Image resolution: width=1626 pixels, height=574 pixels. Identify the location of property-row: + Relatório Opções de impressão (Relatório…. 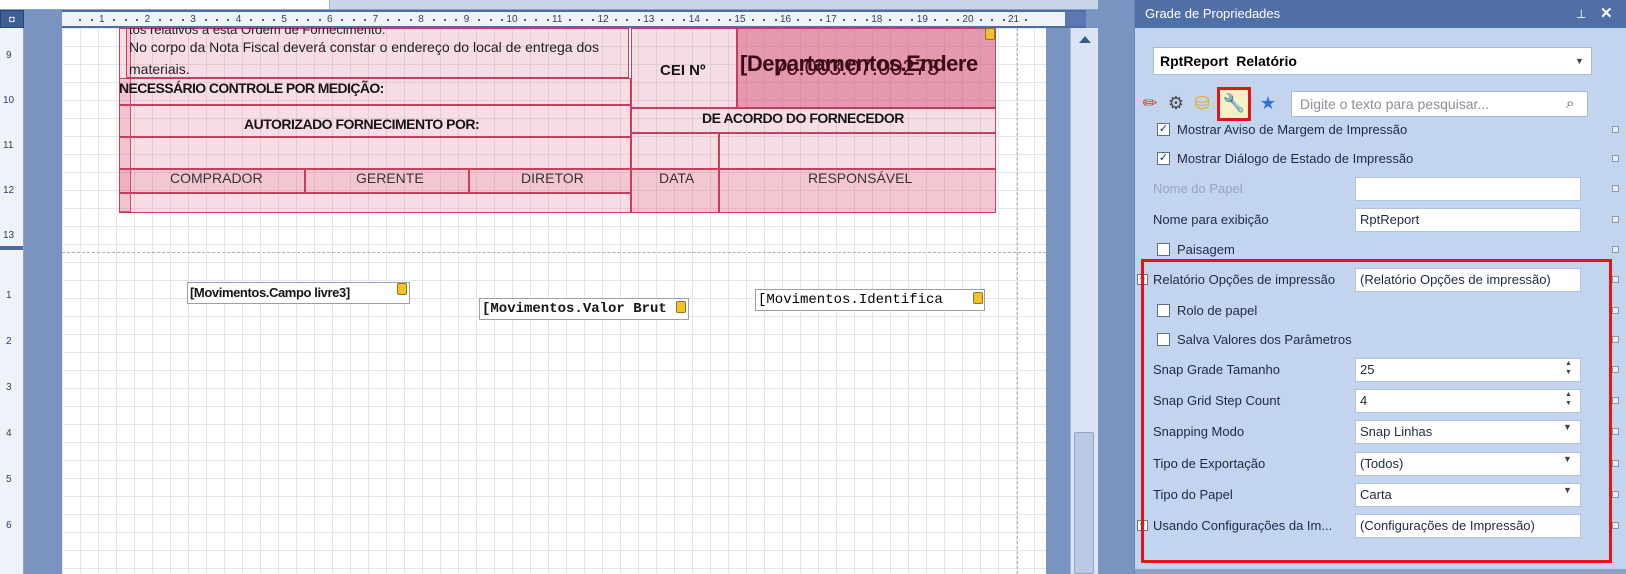
(1380, 280).